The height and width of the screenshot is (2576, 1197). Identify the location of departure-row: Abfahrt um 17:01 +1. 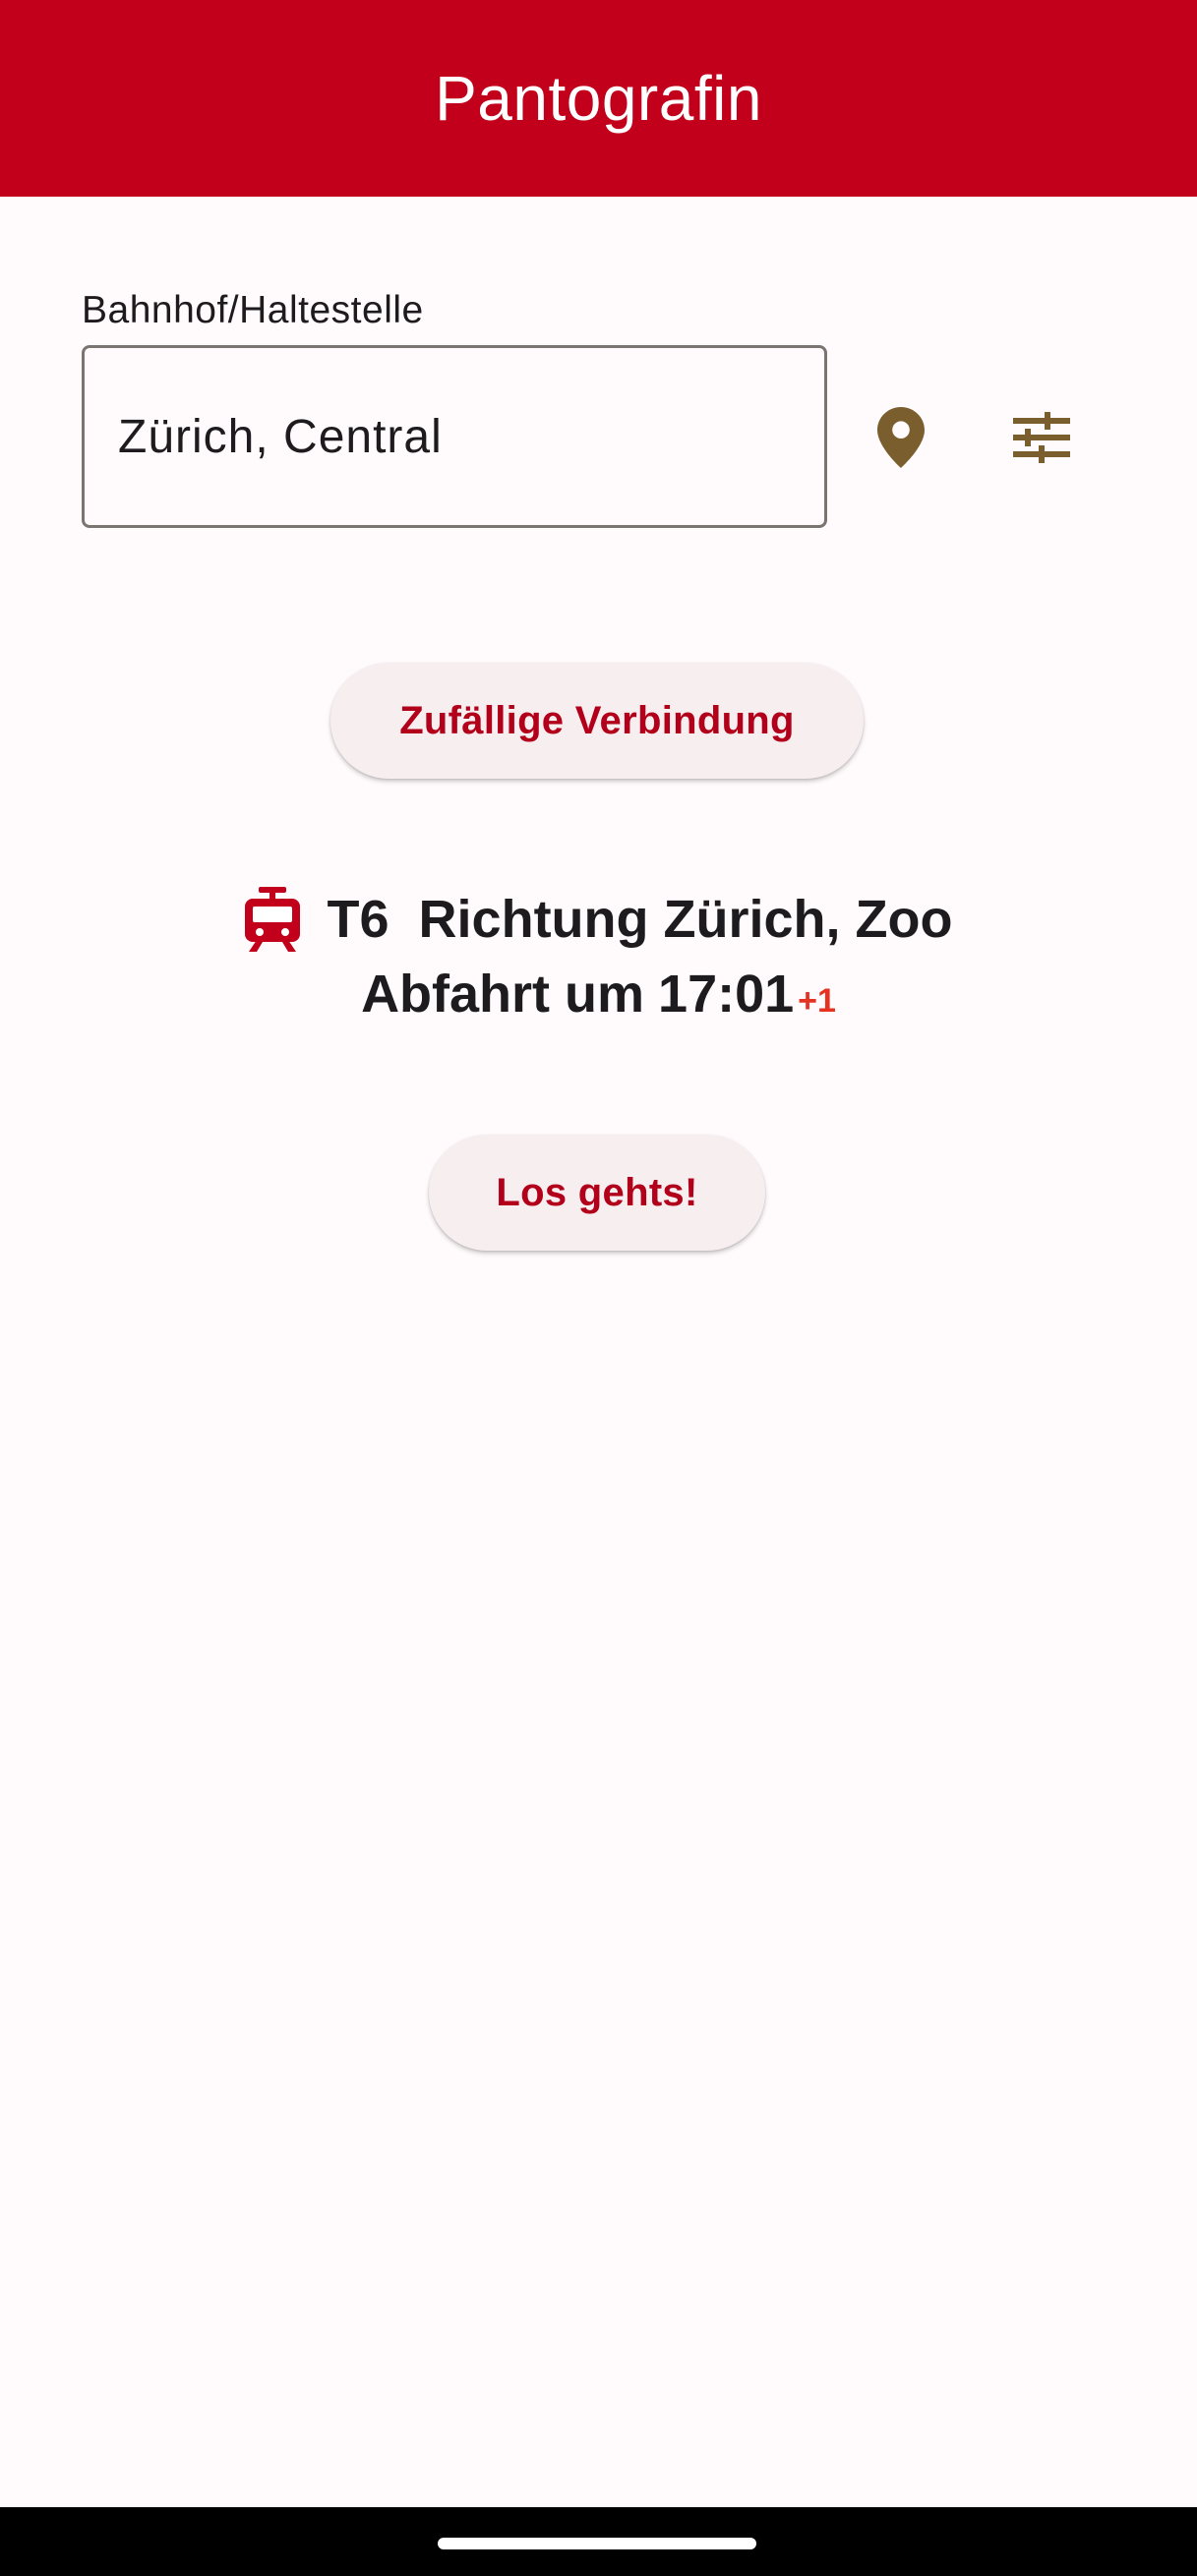
(598, 994).